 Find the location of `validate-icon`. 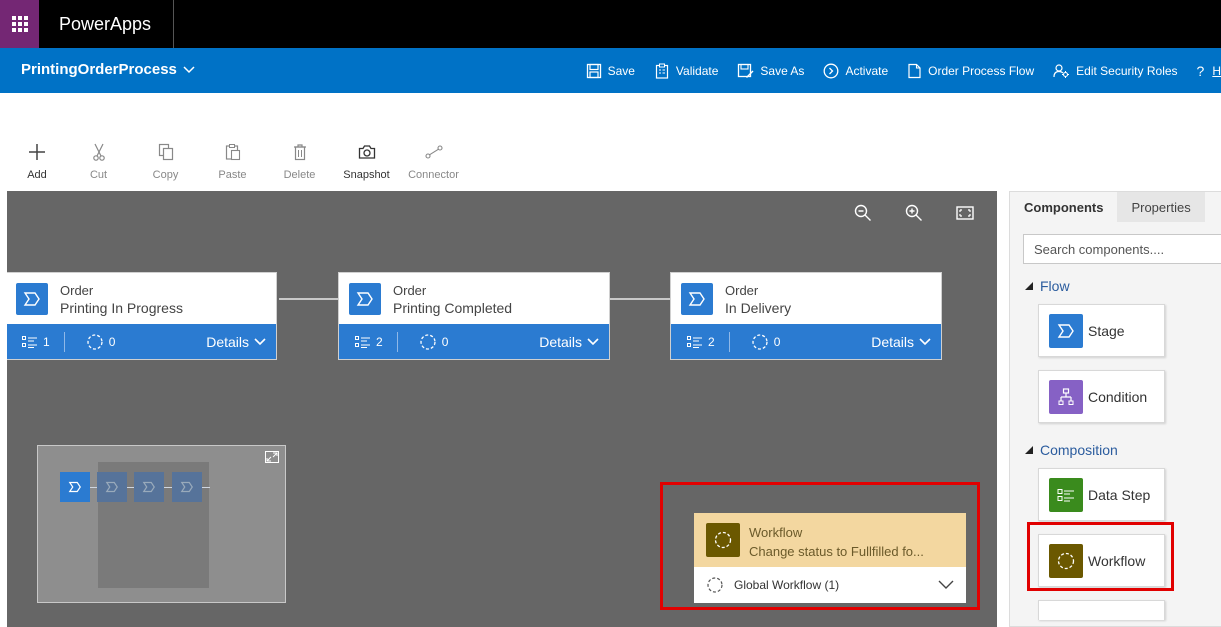

validate-icon is located at coordinates (662, 71).